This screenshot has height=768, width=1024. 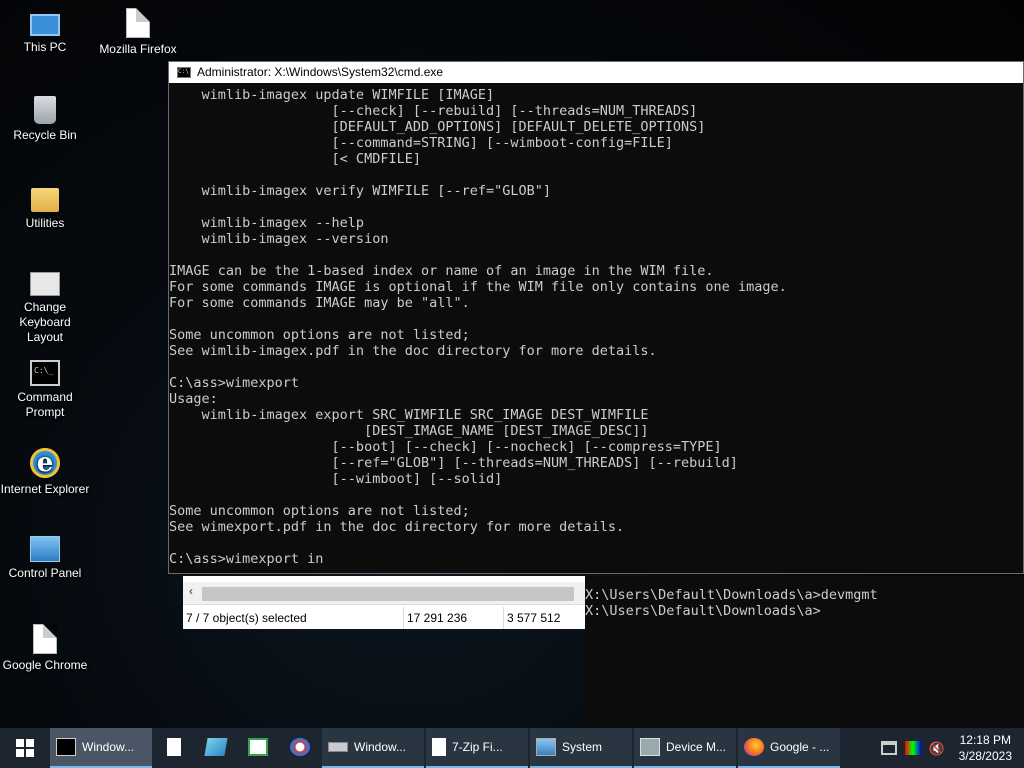 What do you see at coordinates (45, 322) in the screenshot?
I see `desktop-icon-label: Change Keyboard Layout` at bounding box center [45, 322].